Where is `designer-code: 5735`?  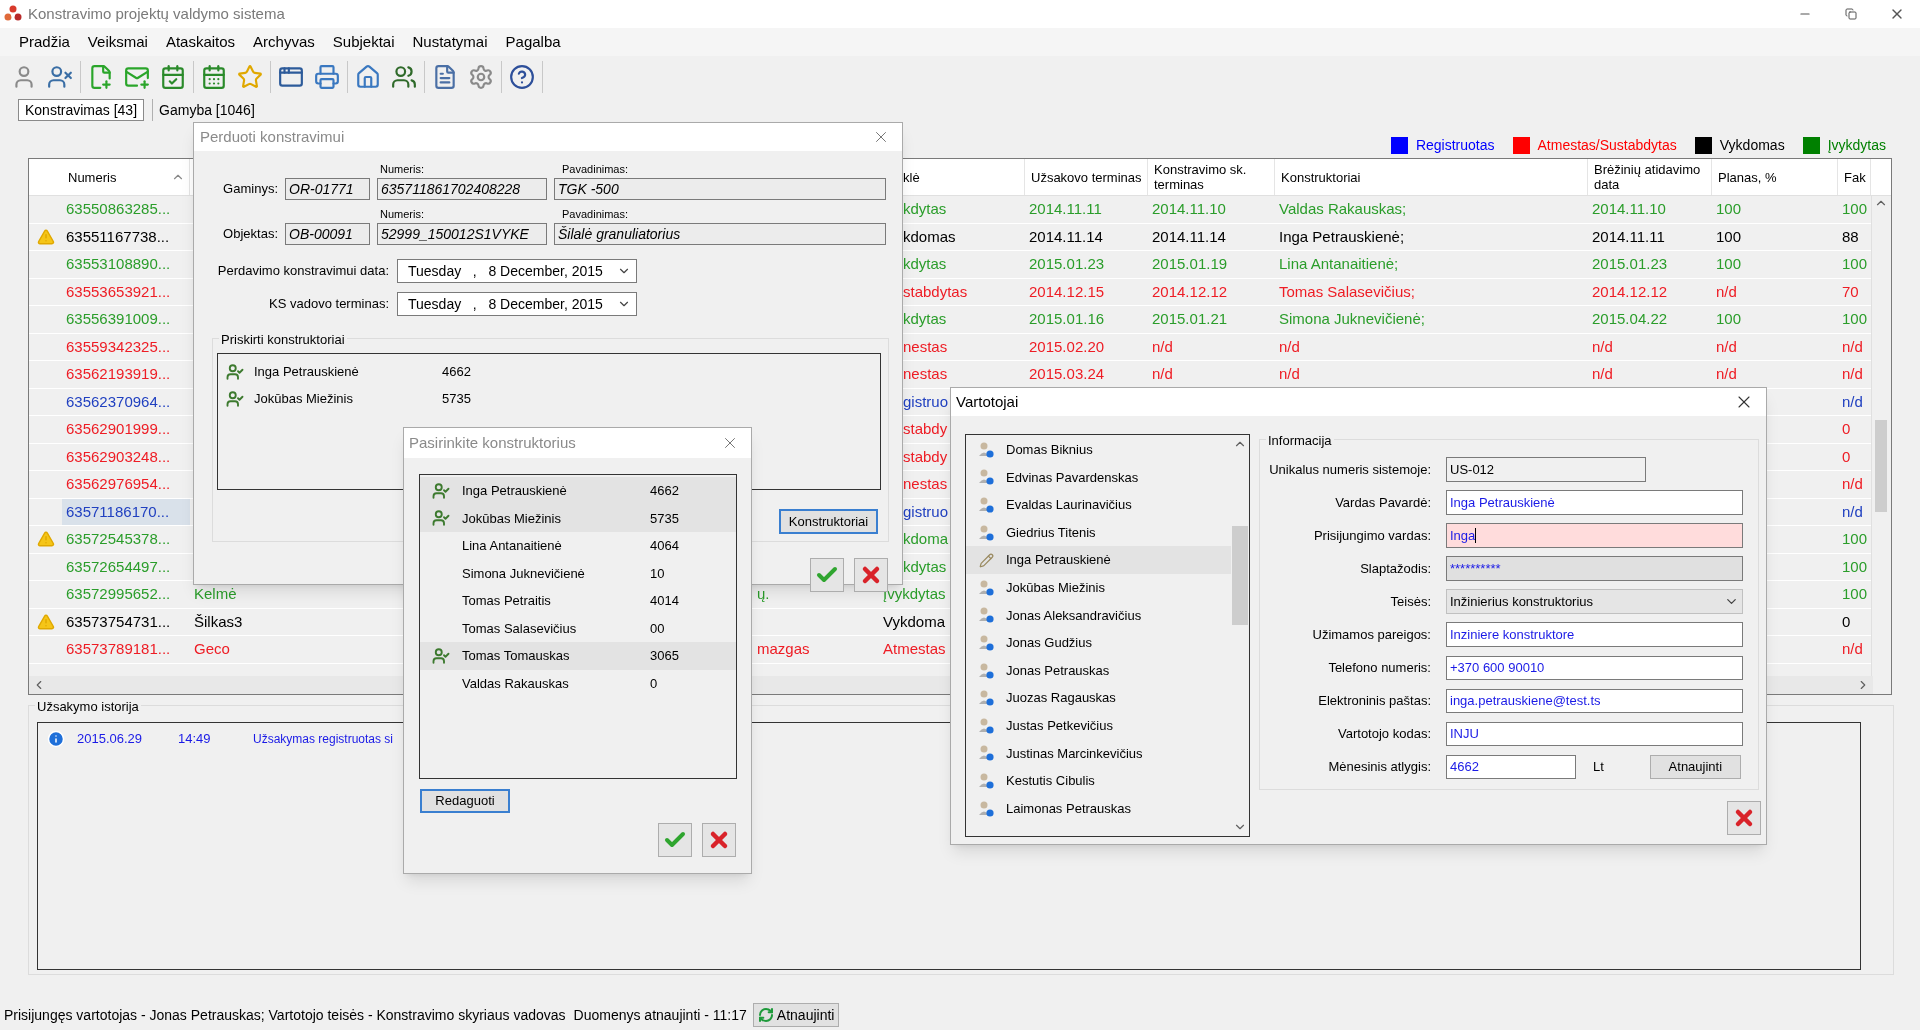 designer-code: 5735 is located at coordinates (664, 518).